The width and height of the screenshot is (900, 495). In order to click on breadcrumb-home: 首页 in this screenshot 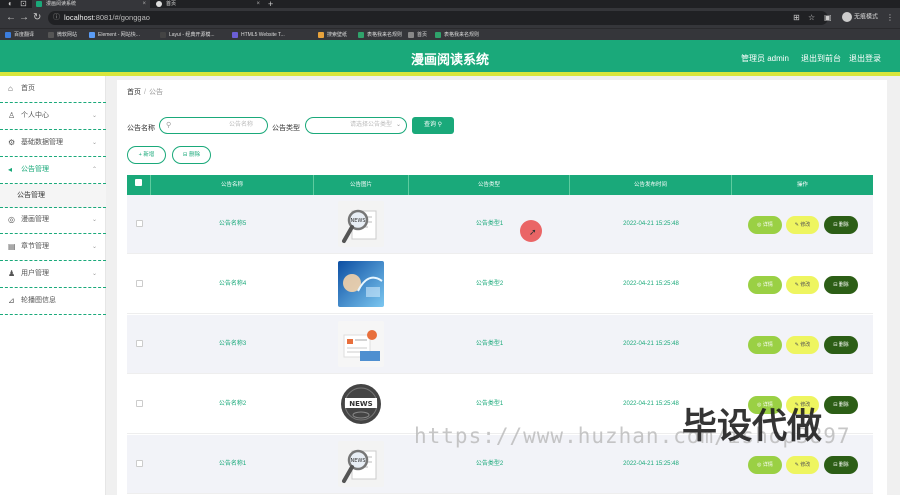, I will do `click(134, 92)`.